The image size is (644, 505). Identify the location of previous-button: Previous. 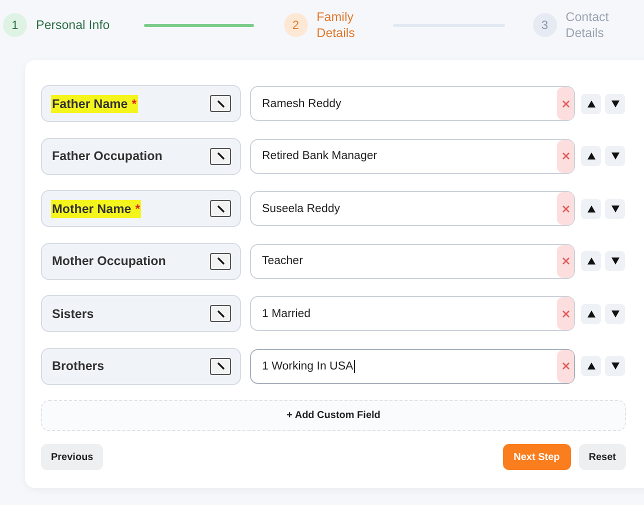
(72, 457).